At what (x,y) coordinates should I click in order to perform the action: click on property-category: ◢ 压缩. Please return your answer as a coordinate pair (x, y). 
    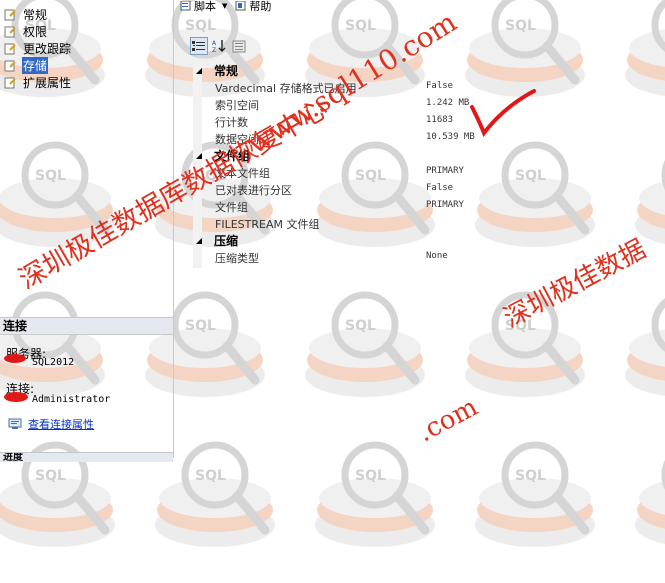
    Looking at the image, I should click on (429, 240).